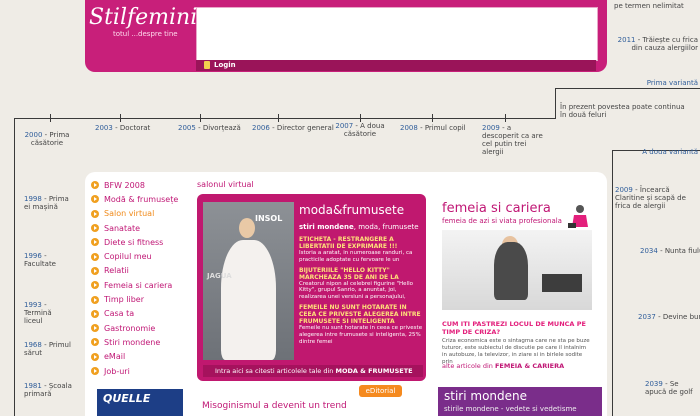 The width and height of the screenshot is (700, 416). Describe the element at coordinates (119, 314) in the screenshot. I see `sidebar-item-label: Casa ta` at that location.